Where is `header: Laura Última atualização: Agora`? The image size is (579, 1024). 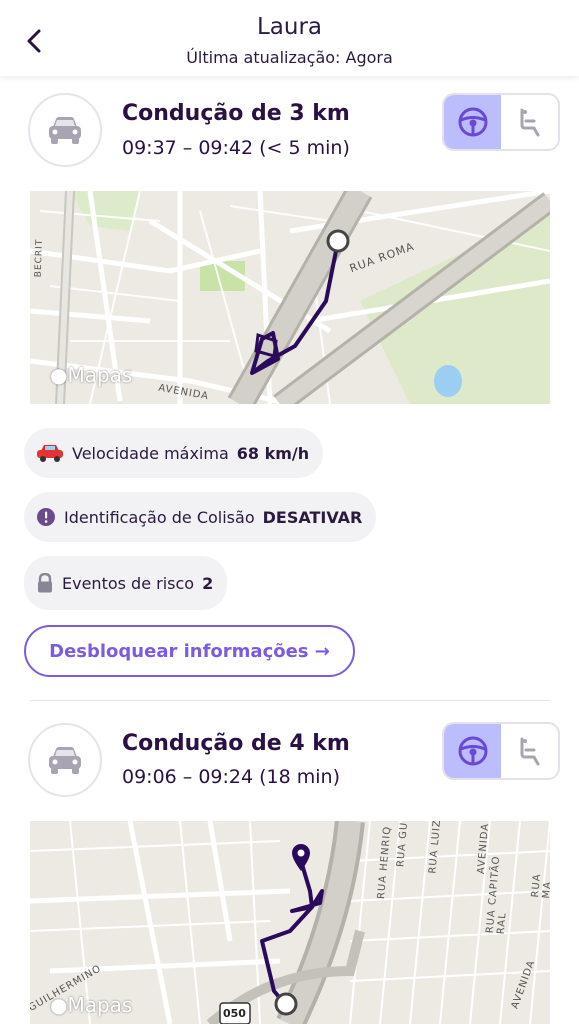 header: Laura Última atualização: Agora is located at coordinates (289, 38).